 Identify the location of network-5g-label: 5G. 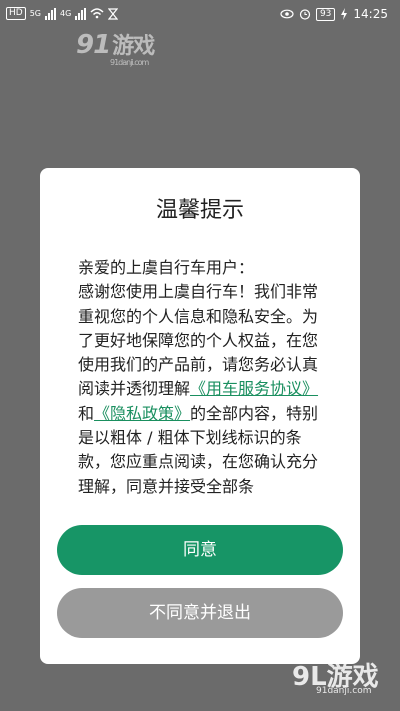
(35, 13).